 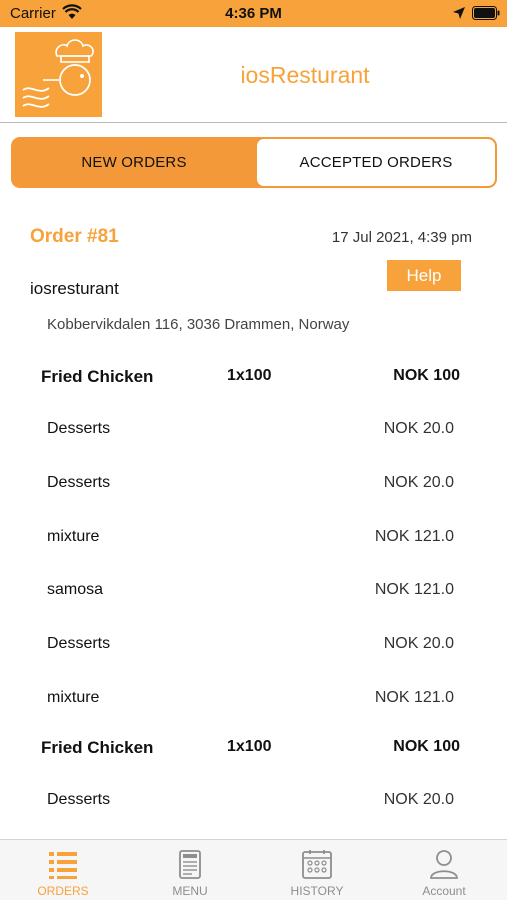 I want to click on help-button: Help, so click(x=424, y=275).